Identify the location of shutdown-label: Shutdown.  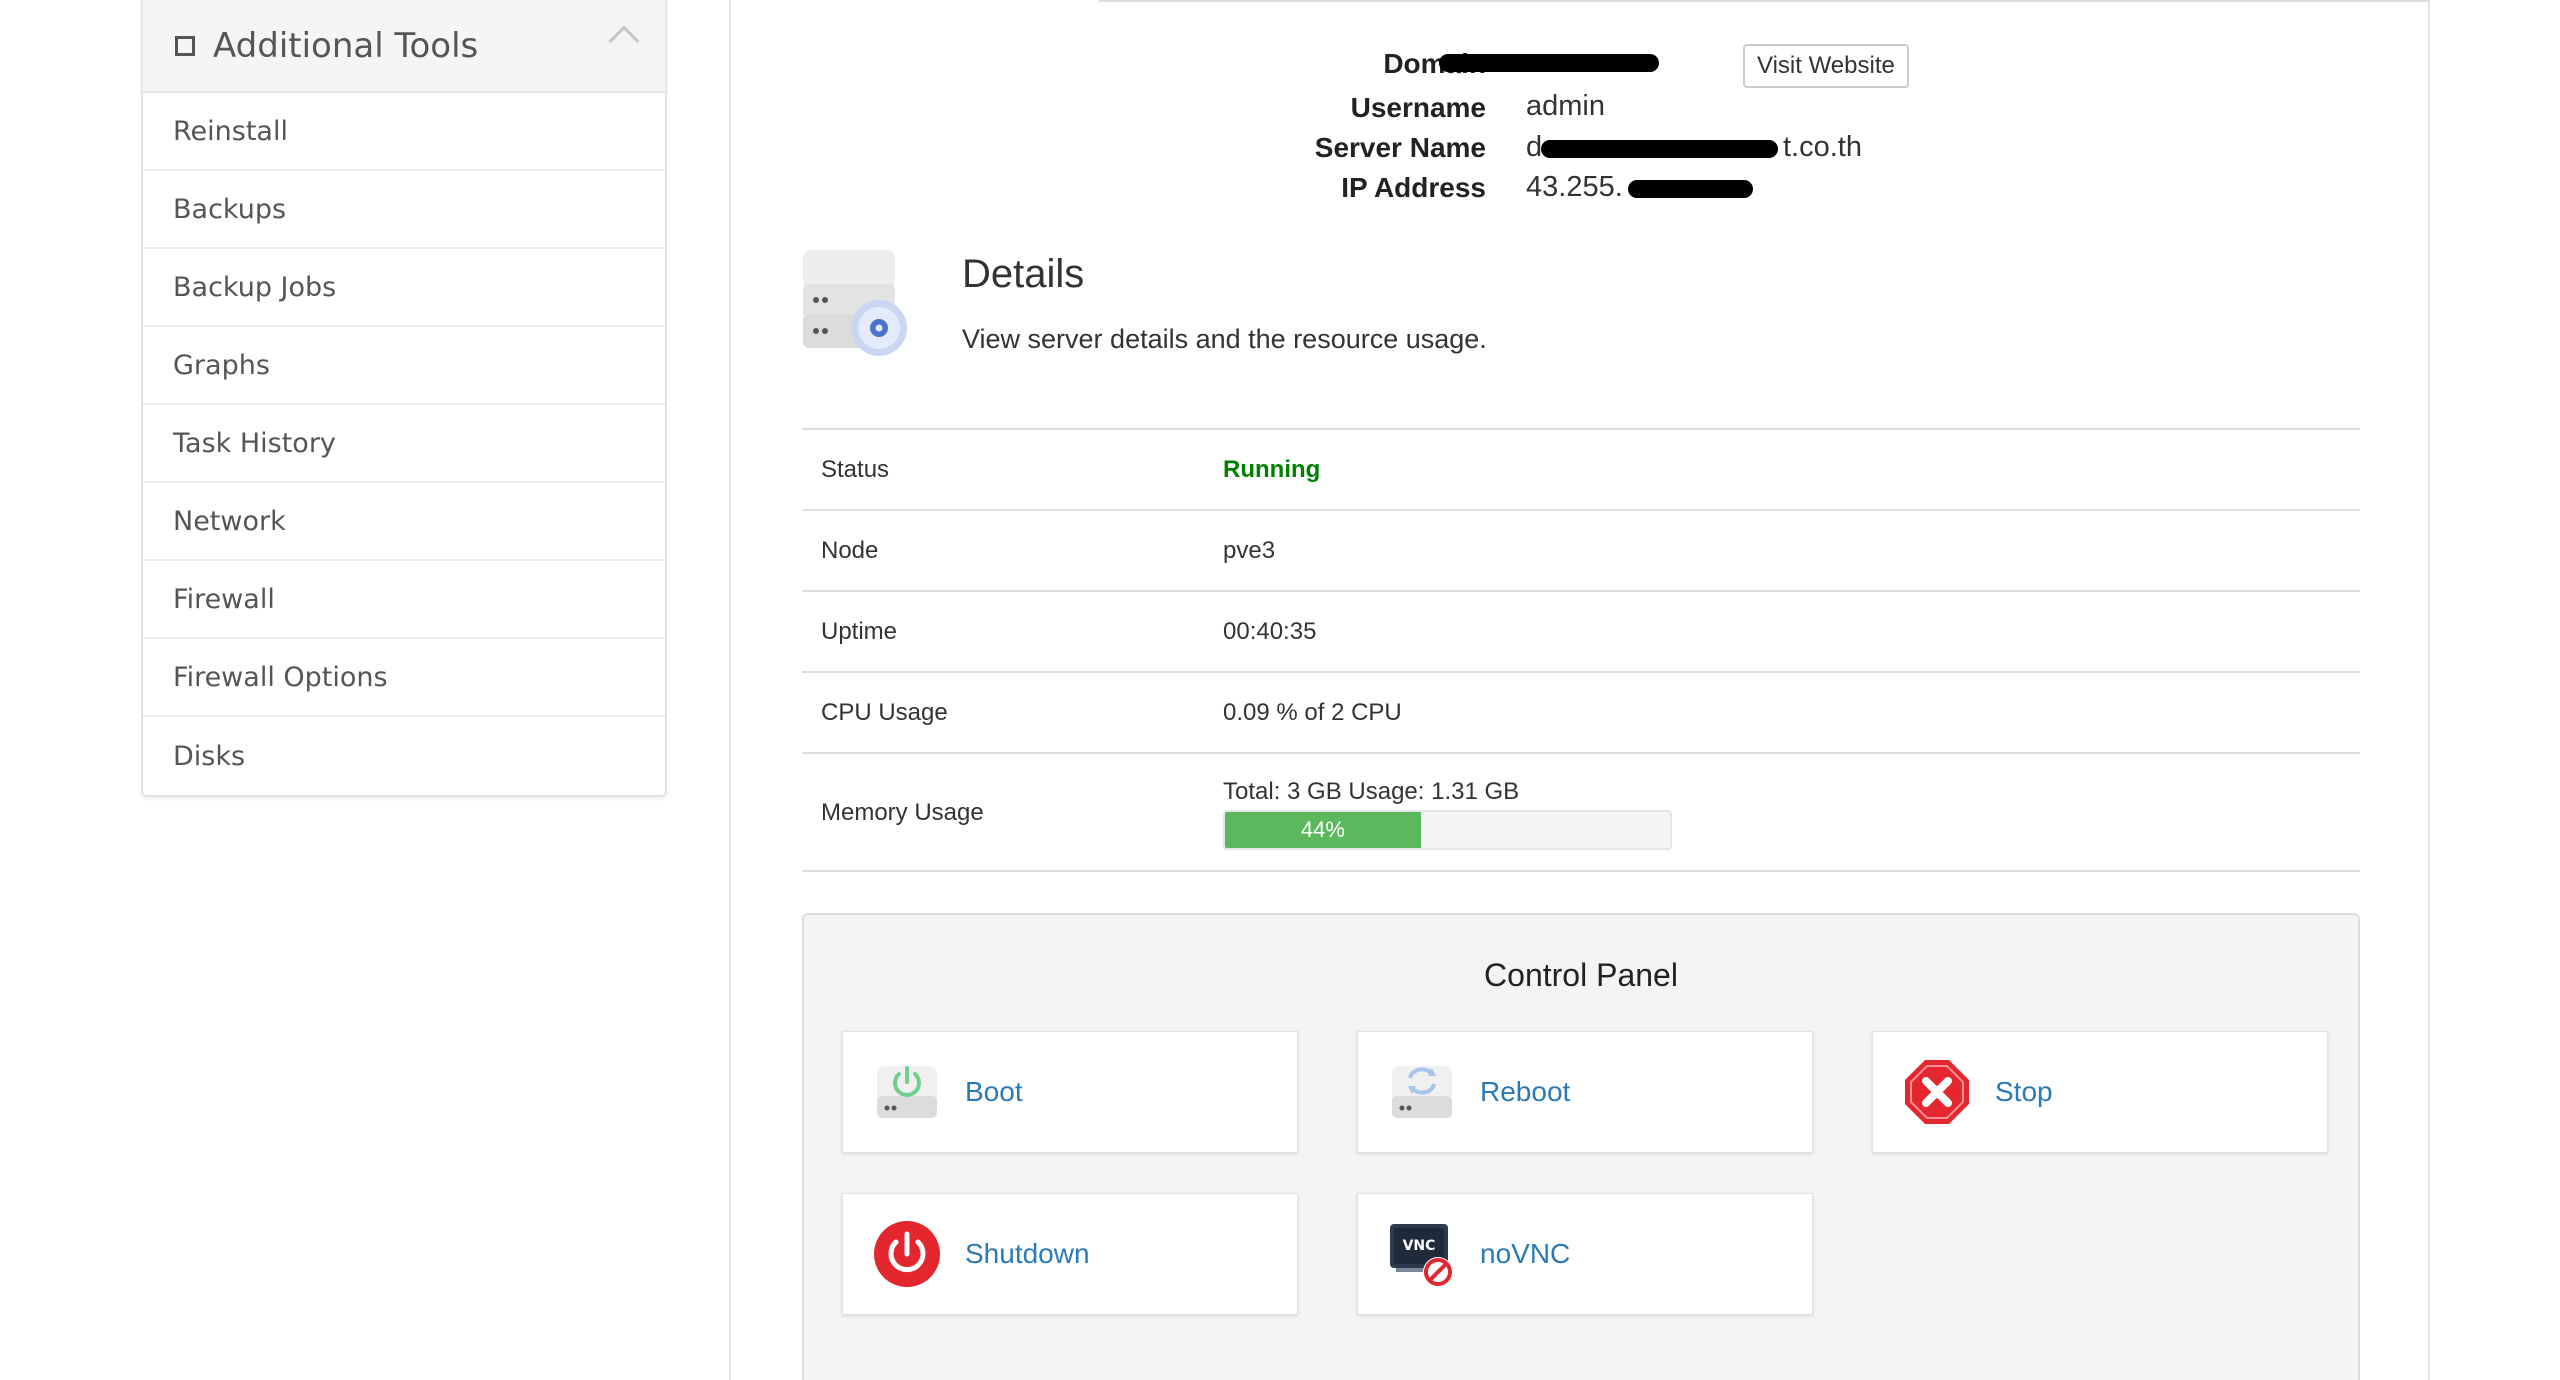
(1027, 1253).